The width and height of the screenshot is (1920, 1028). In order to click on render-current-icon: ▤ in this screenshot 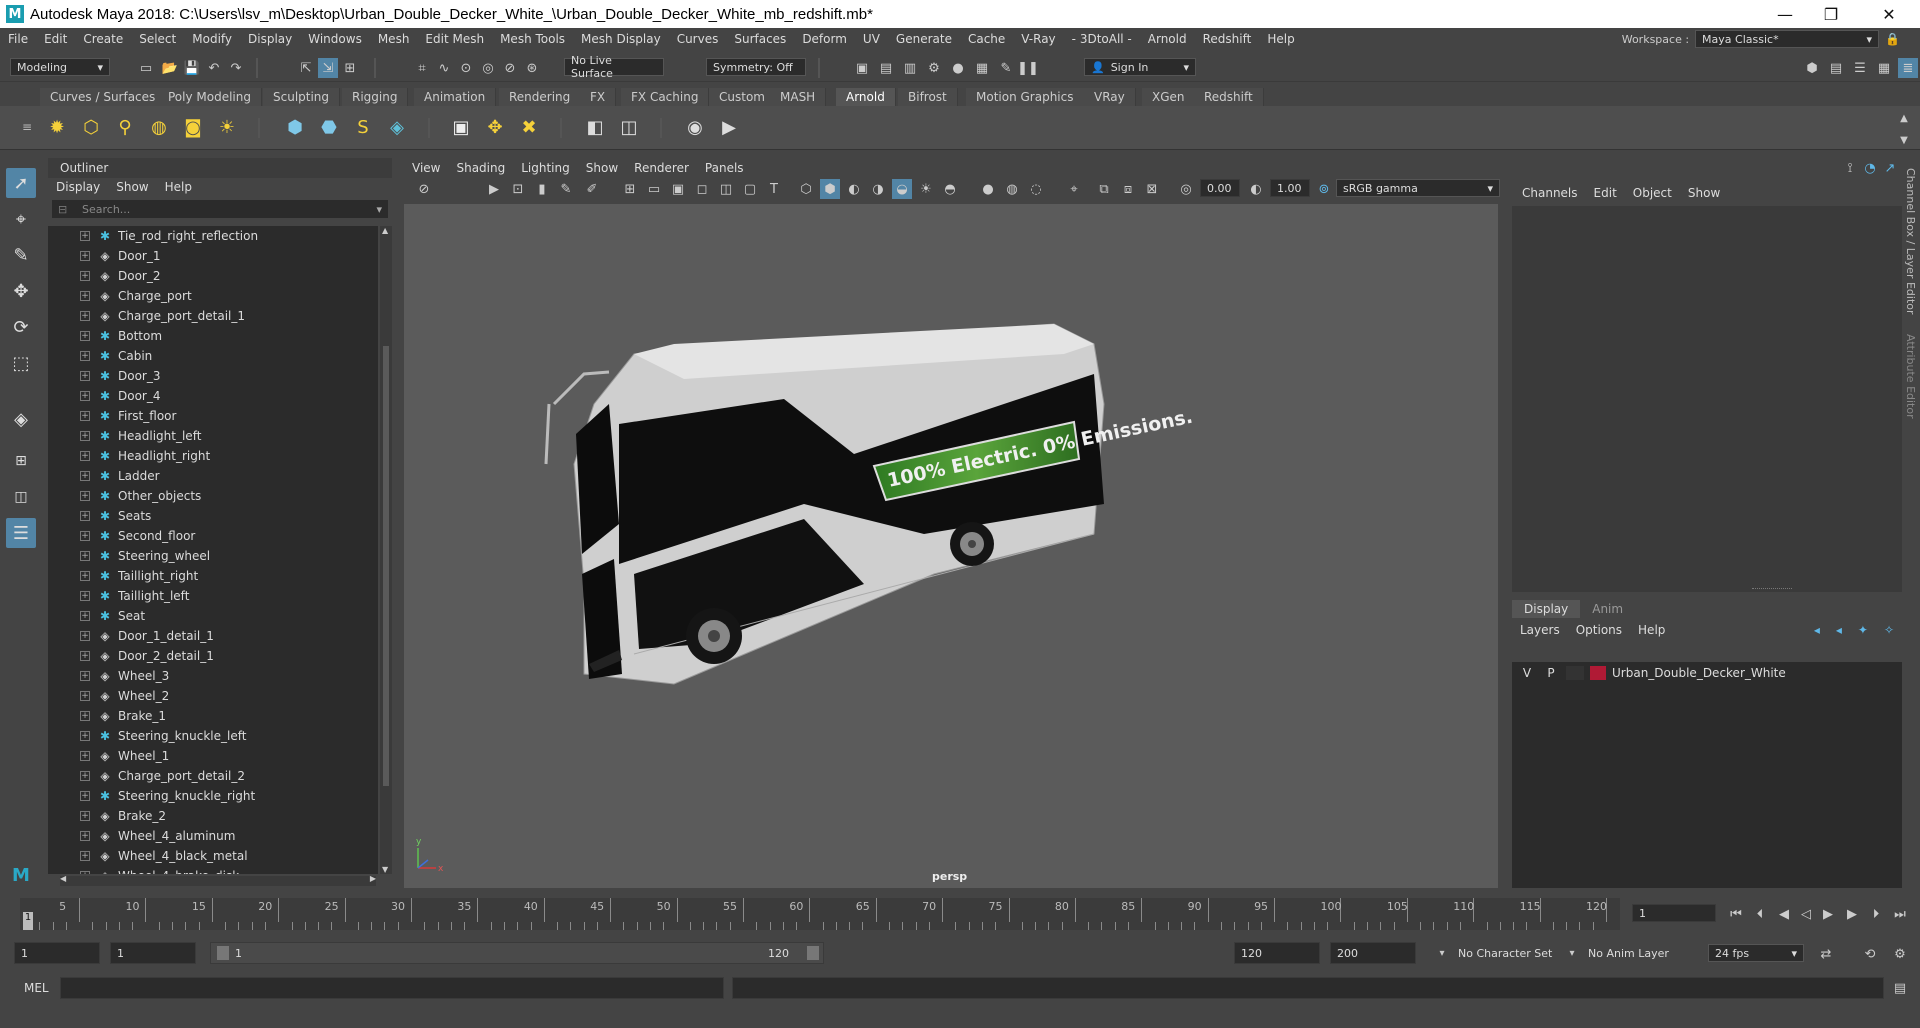, I will do `click(886, 68)`.